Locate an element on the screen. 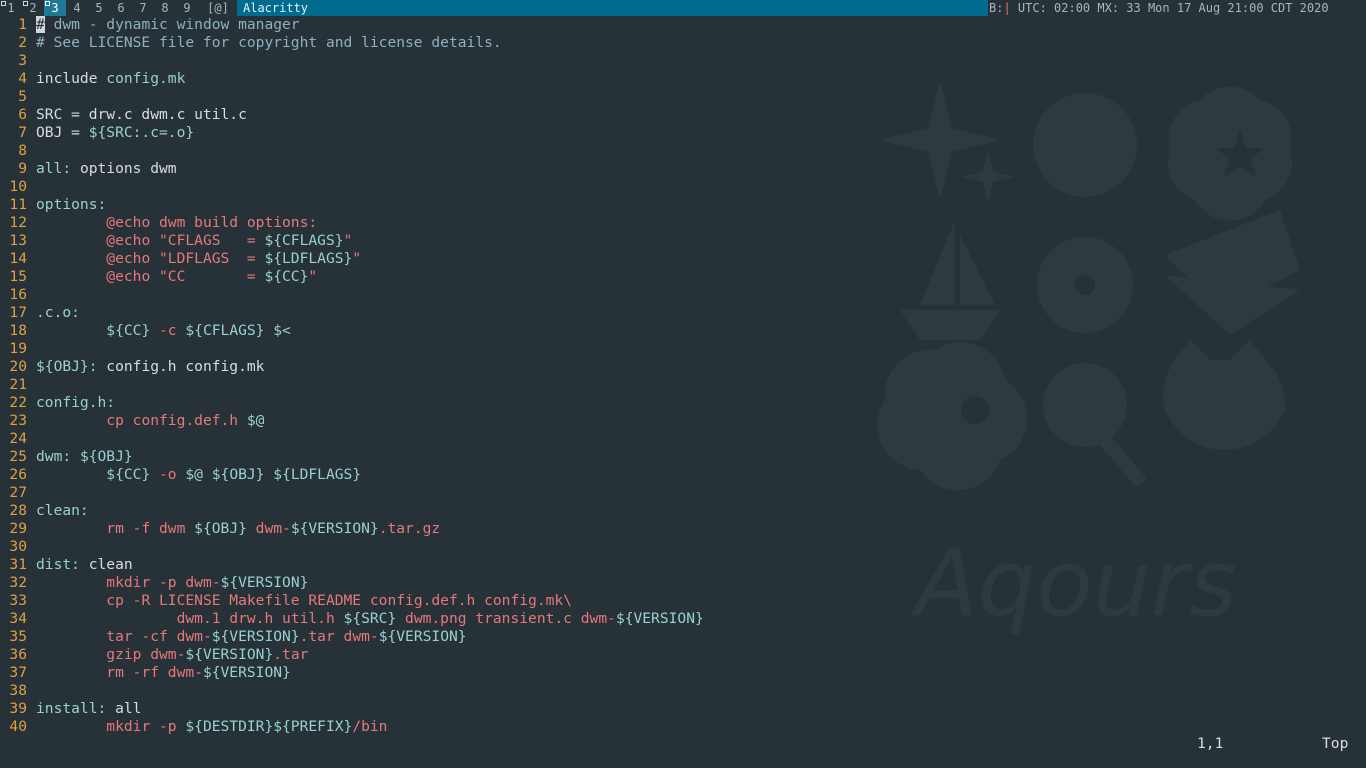  line-content: options: is located at coordinates (71, 205).